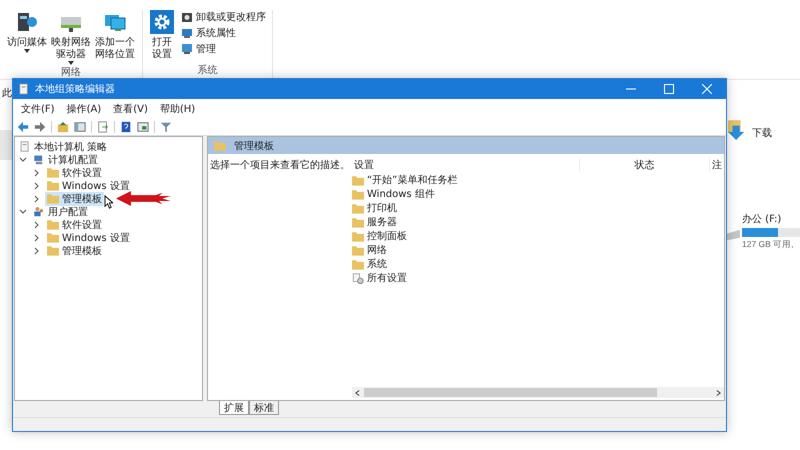 This screenshot has width=800, height=450. Describe the element at coordinates (162, 36) in the screenshot. I see `ribbon-button: 打开 设置` at that location.